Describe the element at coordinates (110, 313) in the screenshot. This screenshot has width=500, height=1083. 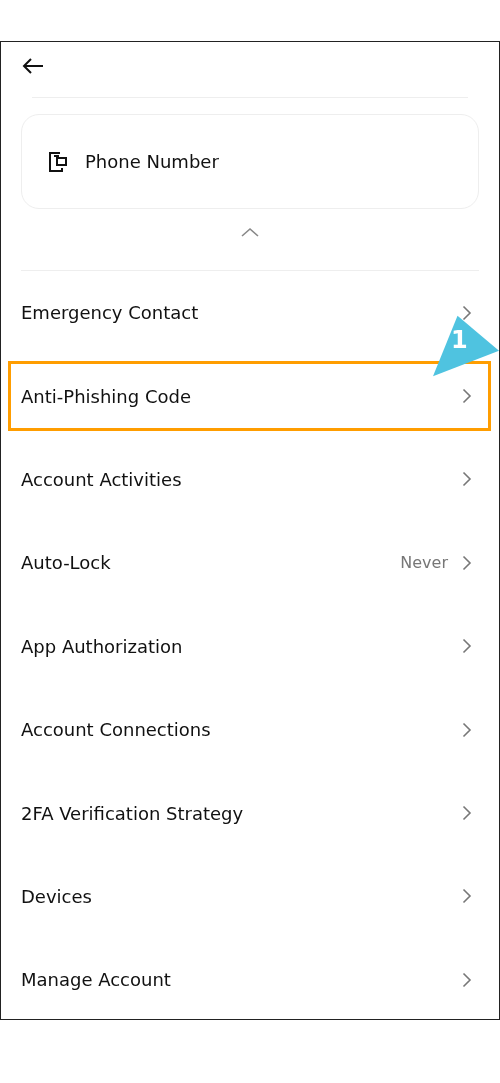
I see `item-label: Emergency Contact` at that location.